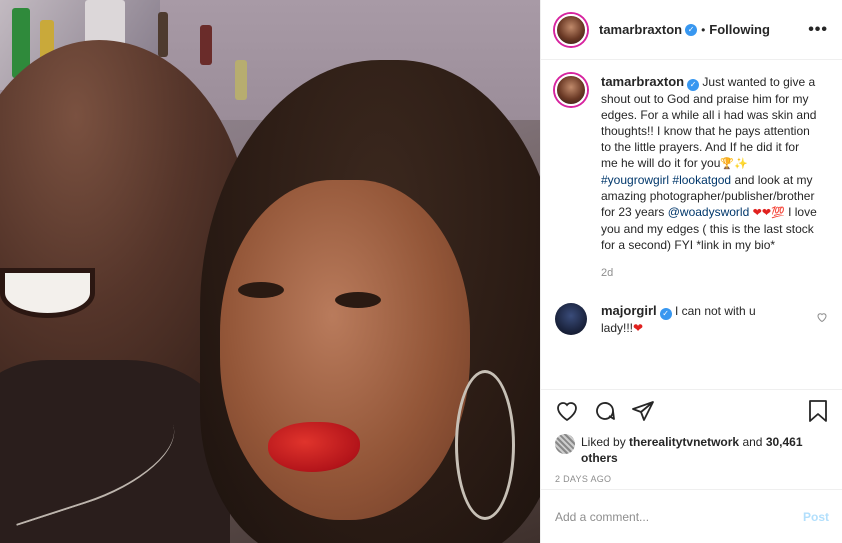 The height and width of the screenshot is (543, 842). What do you see at coordinates (640, 29) in the screenshot?
I see `header-username: tamarbraxton` at bounding box center [640, 29].